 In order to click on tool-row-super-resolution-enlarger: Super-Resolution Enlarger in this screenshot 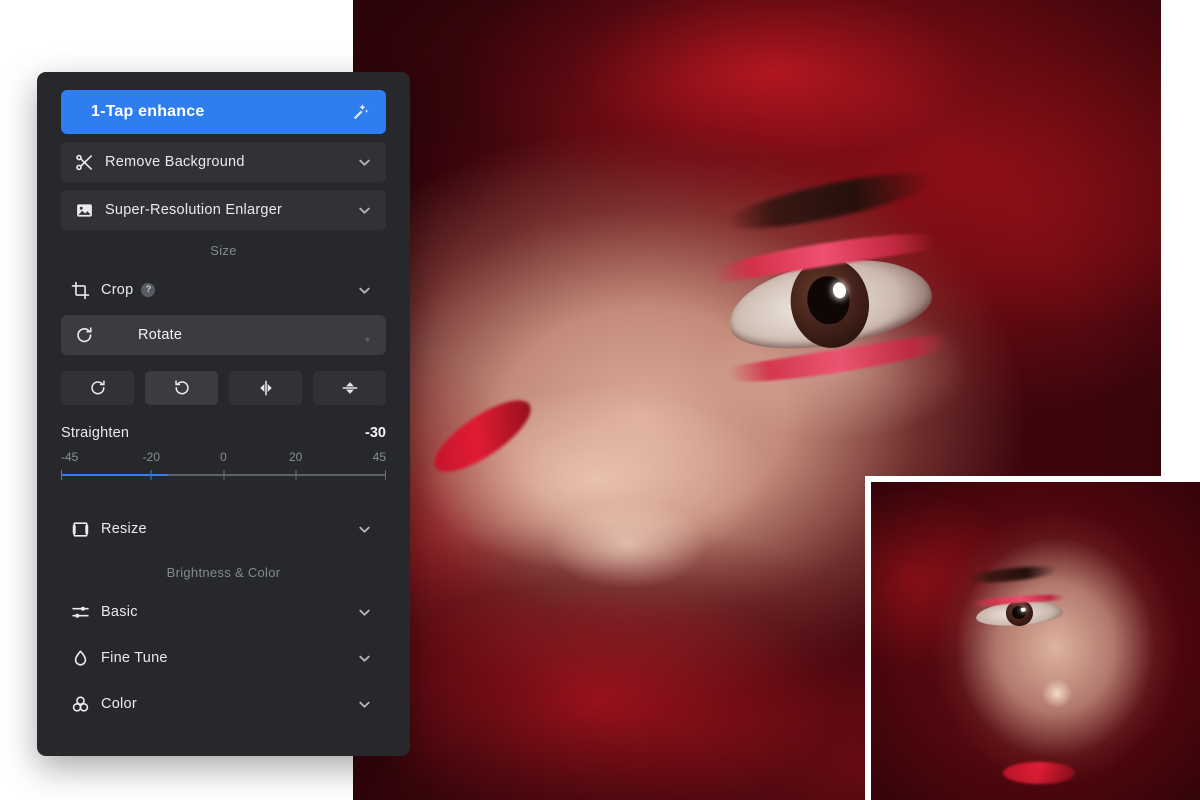, I will do `click(223, 210)`.